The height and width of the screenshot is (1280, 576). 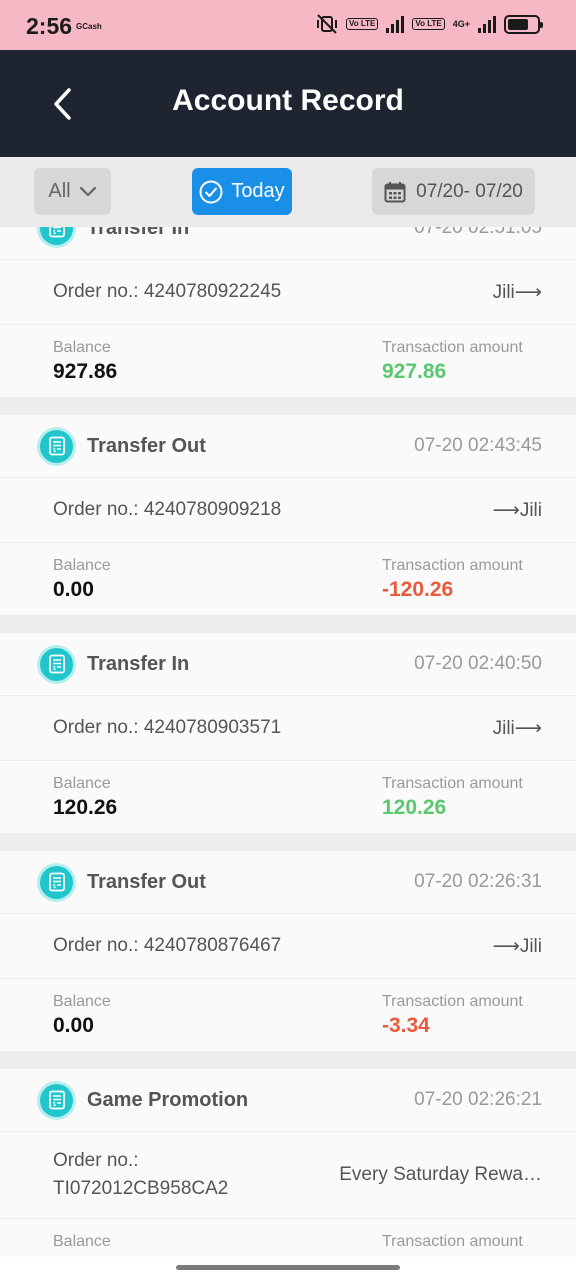 I want to click on record-order-row: Order no.: 4240780876467 ⟶Jili, so click(x=288, y=946).